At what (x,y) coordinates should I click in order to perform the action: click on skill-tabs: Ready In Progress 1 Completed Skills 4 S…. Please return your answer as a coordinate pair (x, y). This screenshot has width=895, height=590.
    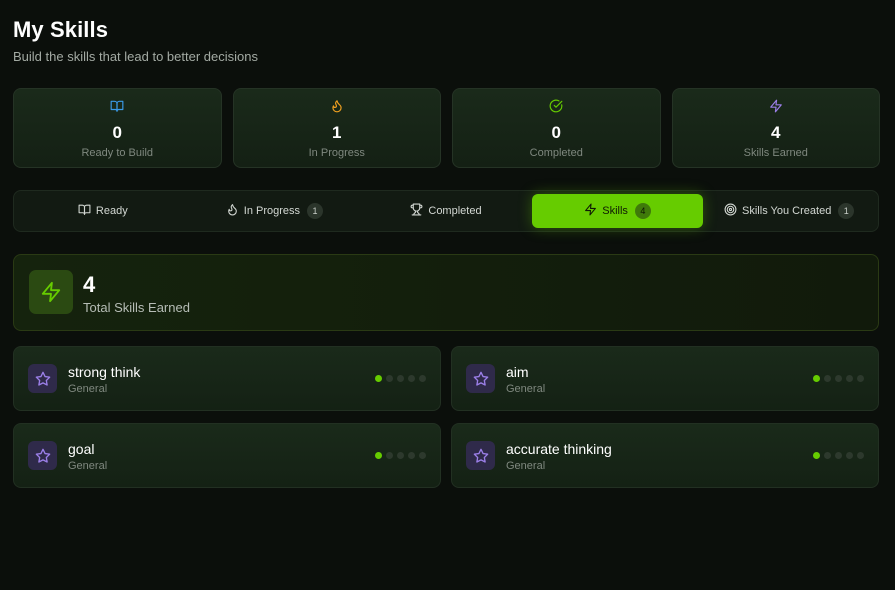
    Looking at the image, I should click on (446, 211).